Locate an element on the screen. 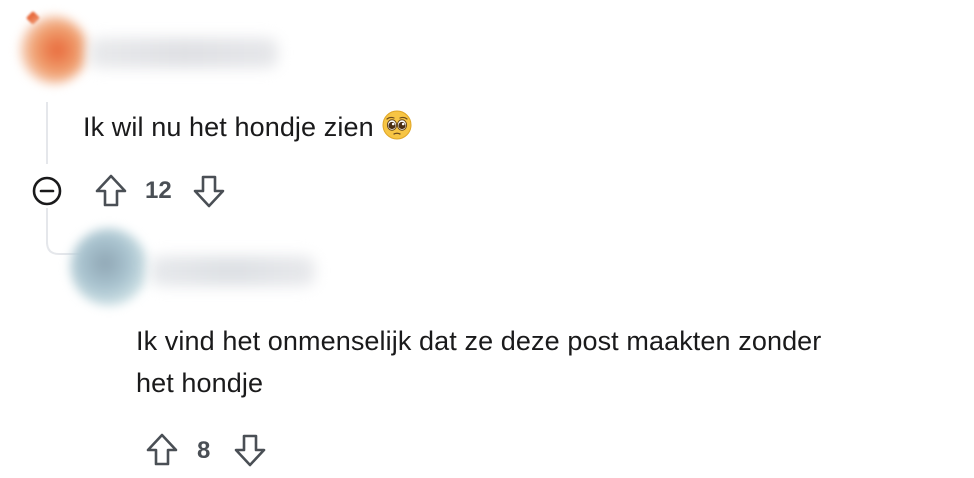 The width and height of the screenshot is (974, 478). collapse-minus-icon is located at coordinates (47, 191).